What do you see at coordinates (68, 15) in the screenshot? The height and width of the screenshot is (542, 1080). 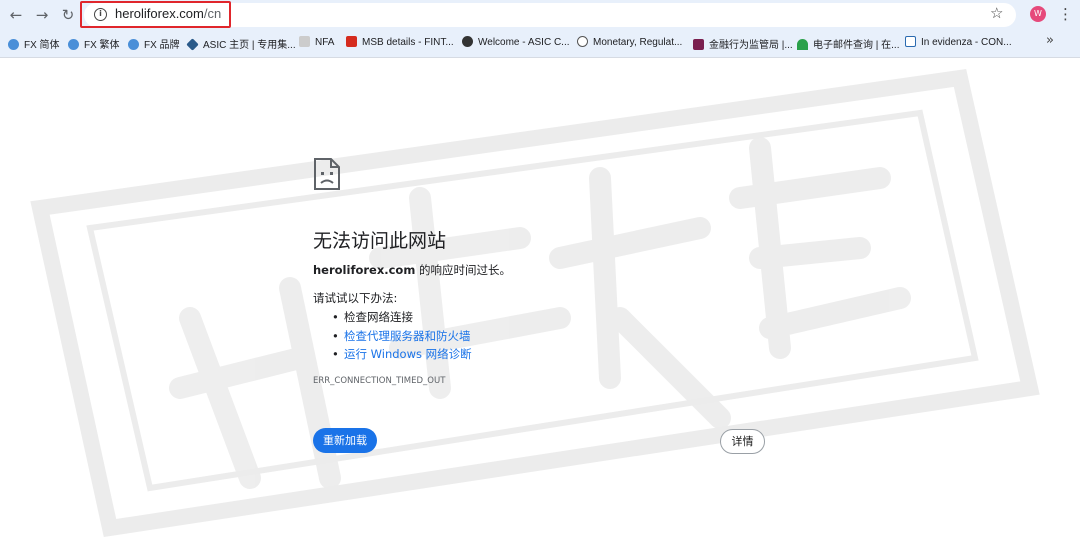 I see `reload-icon: ↻` at bounding box center [68, 15].